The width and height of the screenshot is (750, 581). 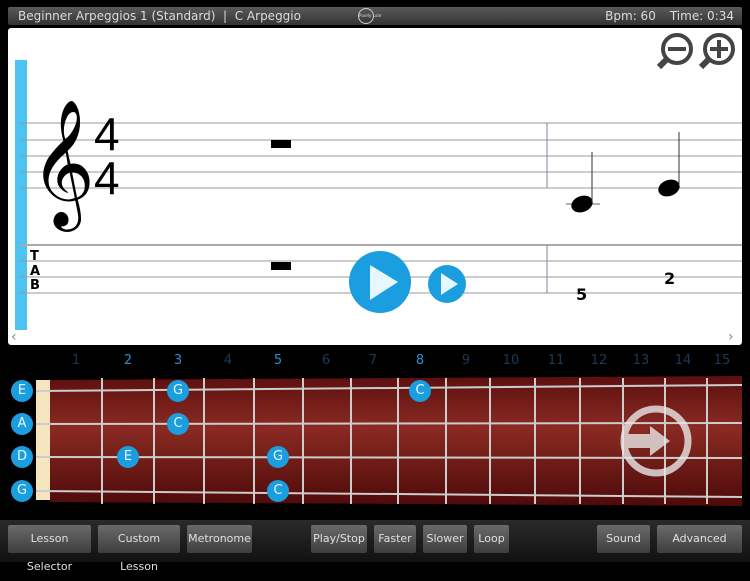 I want to click on fret-number: 11, so click(x=556, y=360).